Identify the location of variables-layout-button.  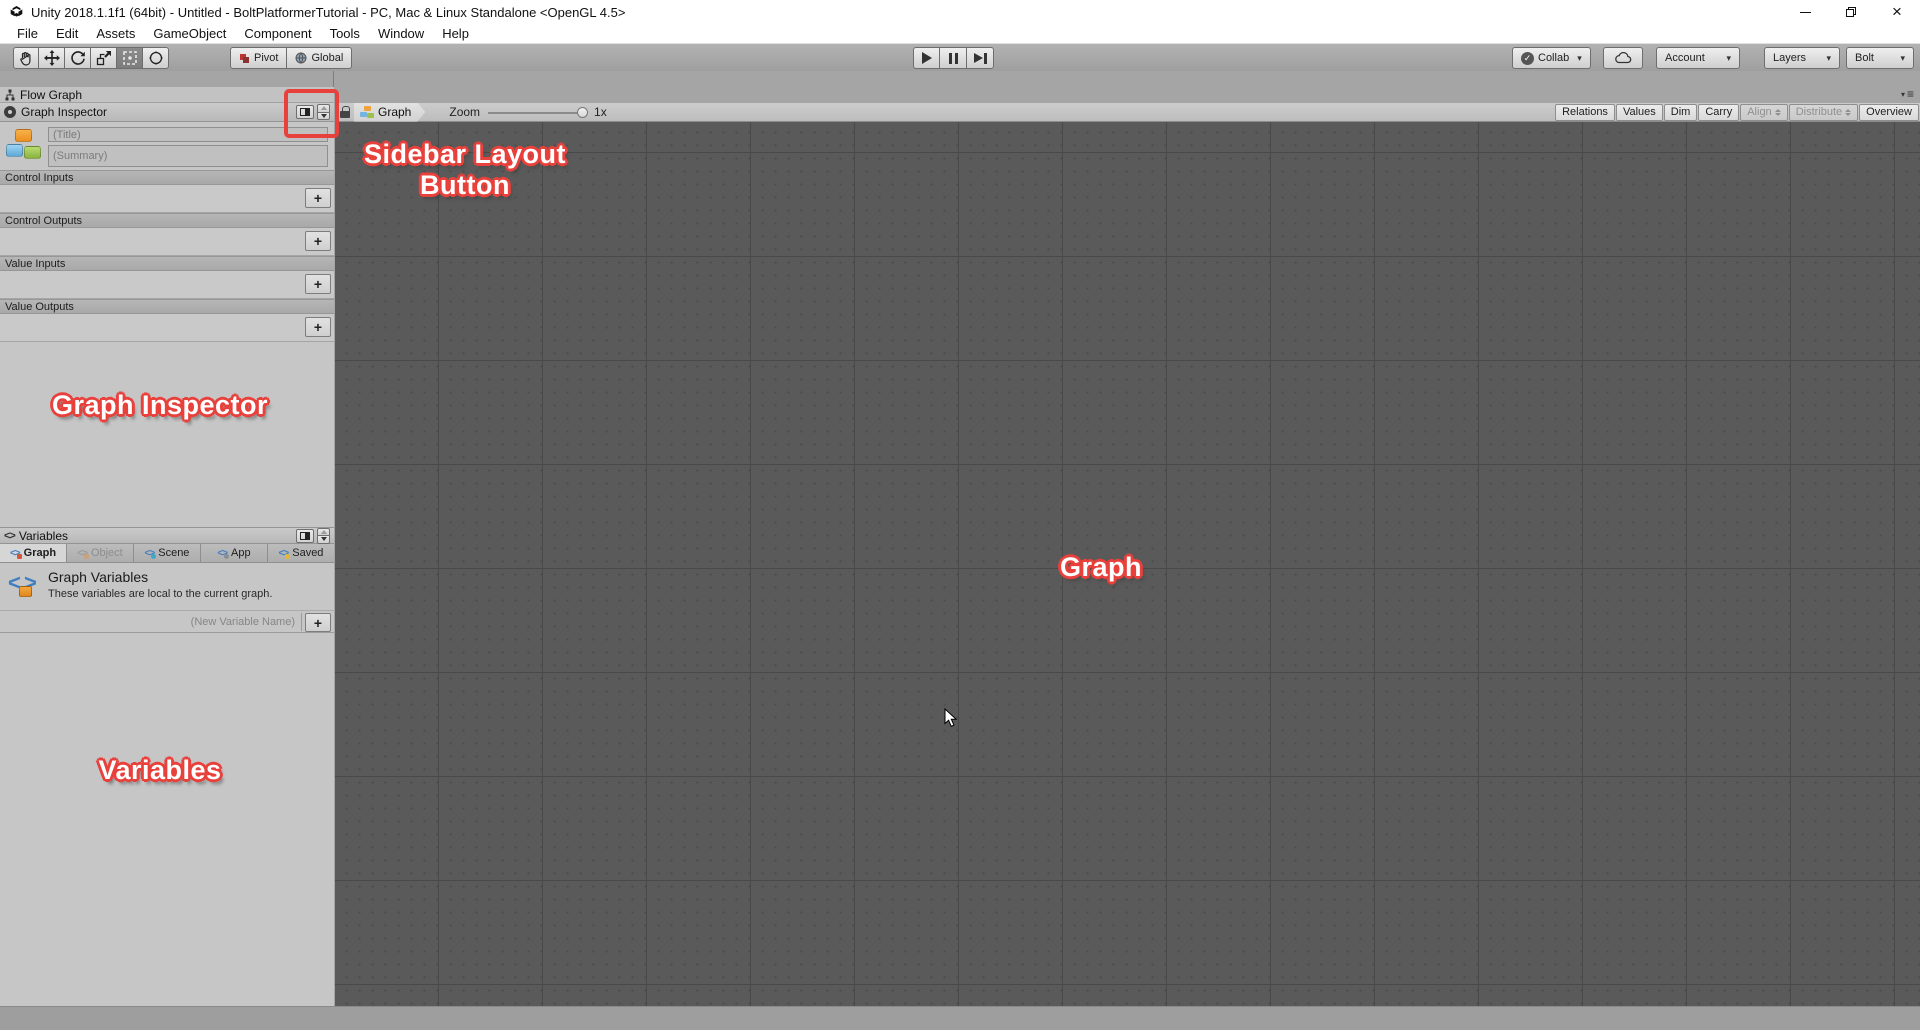
(305, 535).